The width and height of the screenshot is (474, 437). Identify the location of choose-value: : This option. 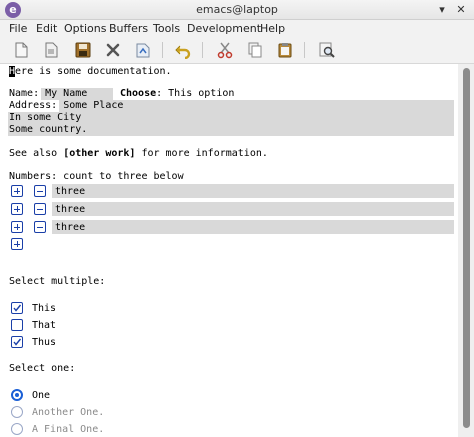
(195, 93).